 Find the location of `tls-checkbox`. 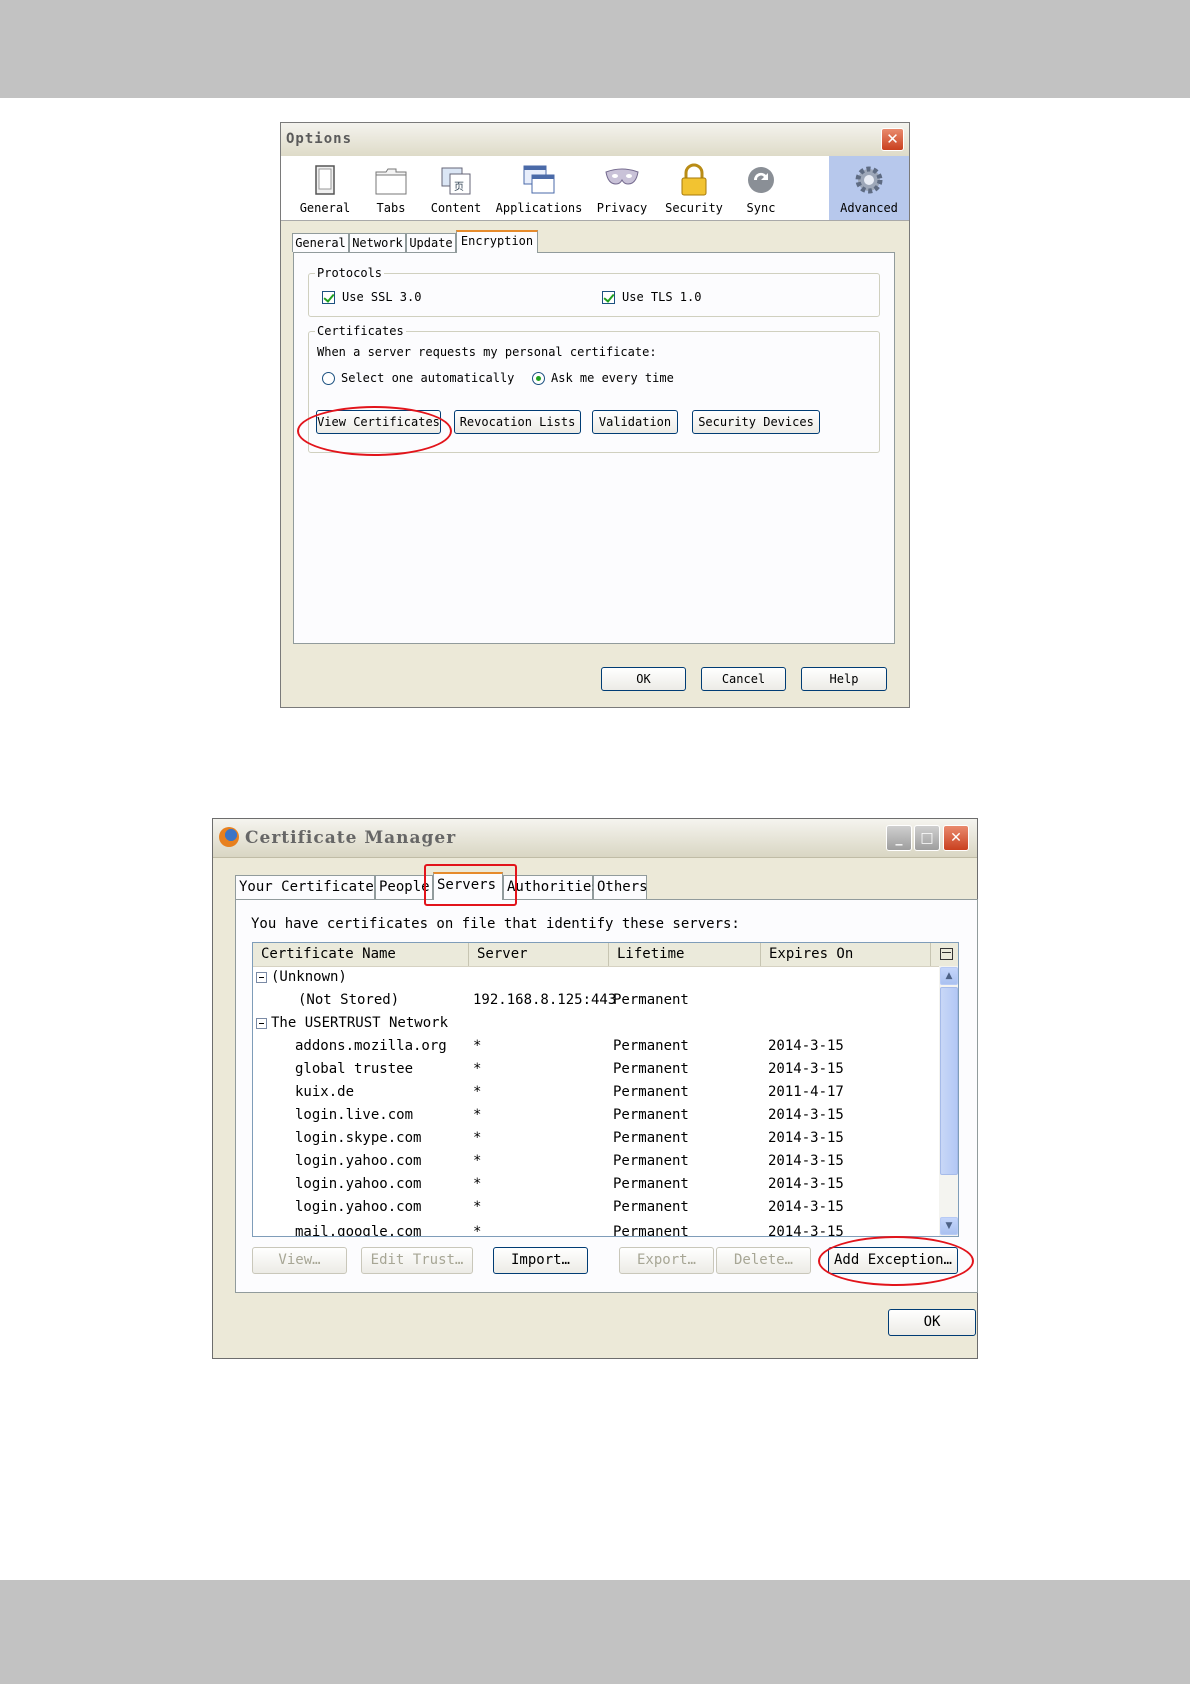

tls-checkbox is located at coordinates (608, 297).